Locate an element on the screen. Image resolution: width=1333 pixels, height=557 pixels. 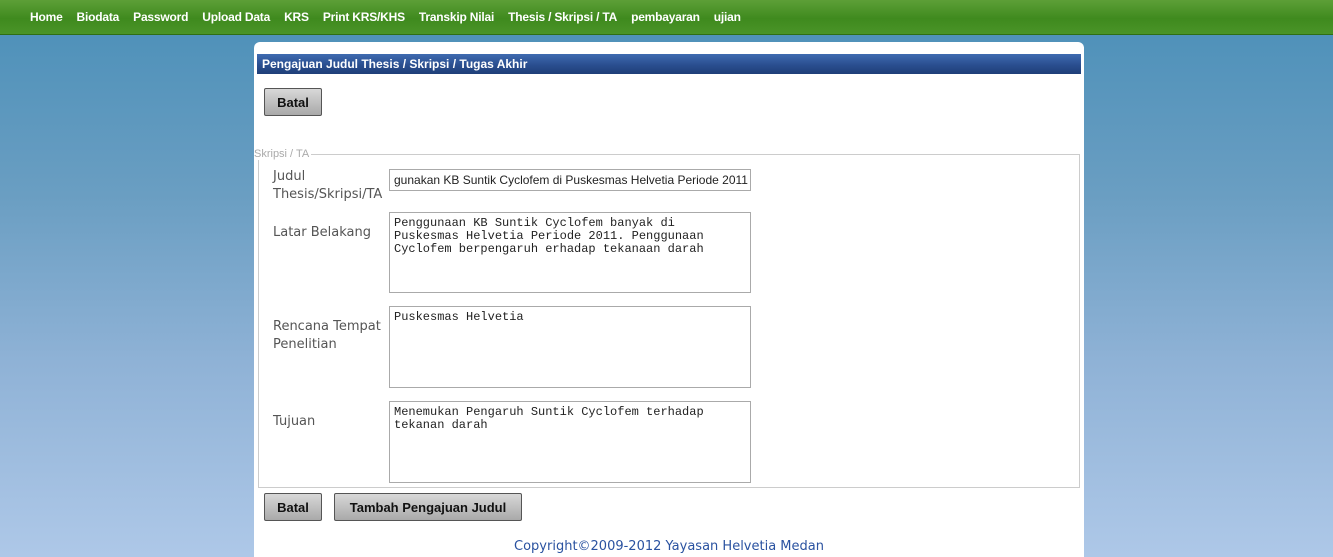
nav-item-upload-data: Upload Data is located at coordinates (236, 17).